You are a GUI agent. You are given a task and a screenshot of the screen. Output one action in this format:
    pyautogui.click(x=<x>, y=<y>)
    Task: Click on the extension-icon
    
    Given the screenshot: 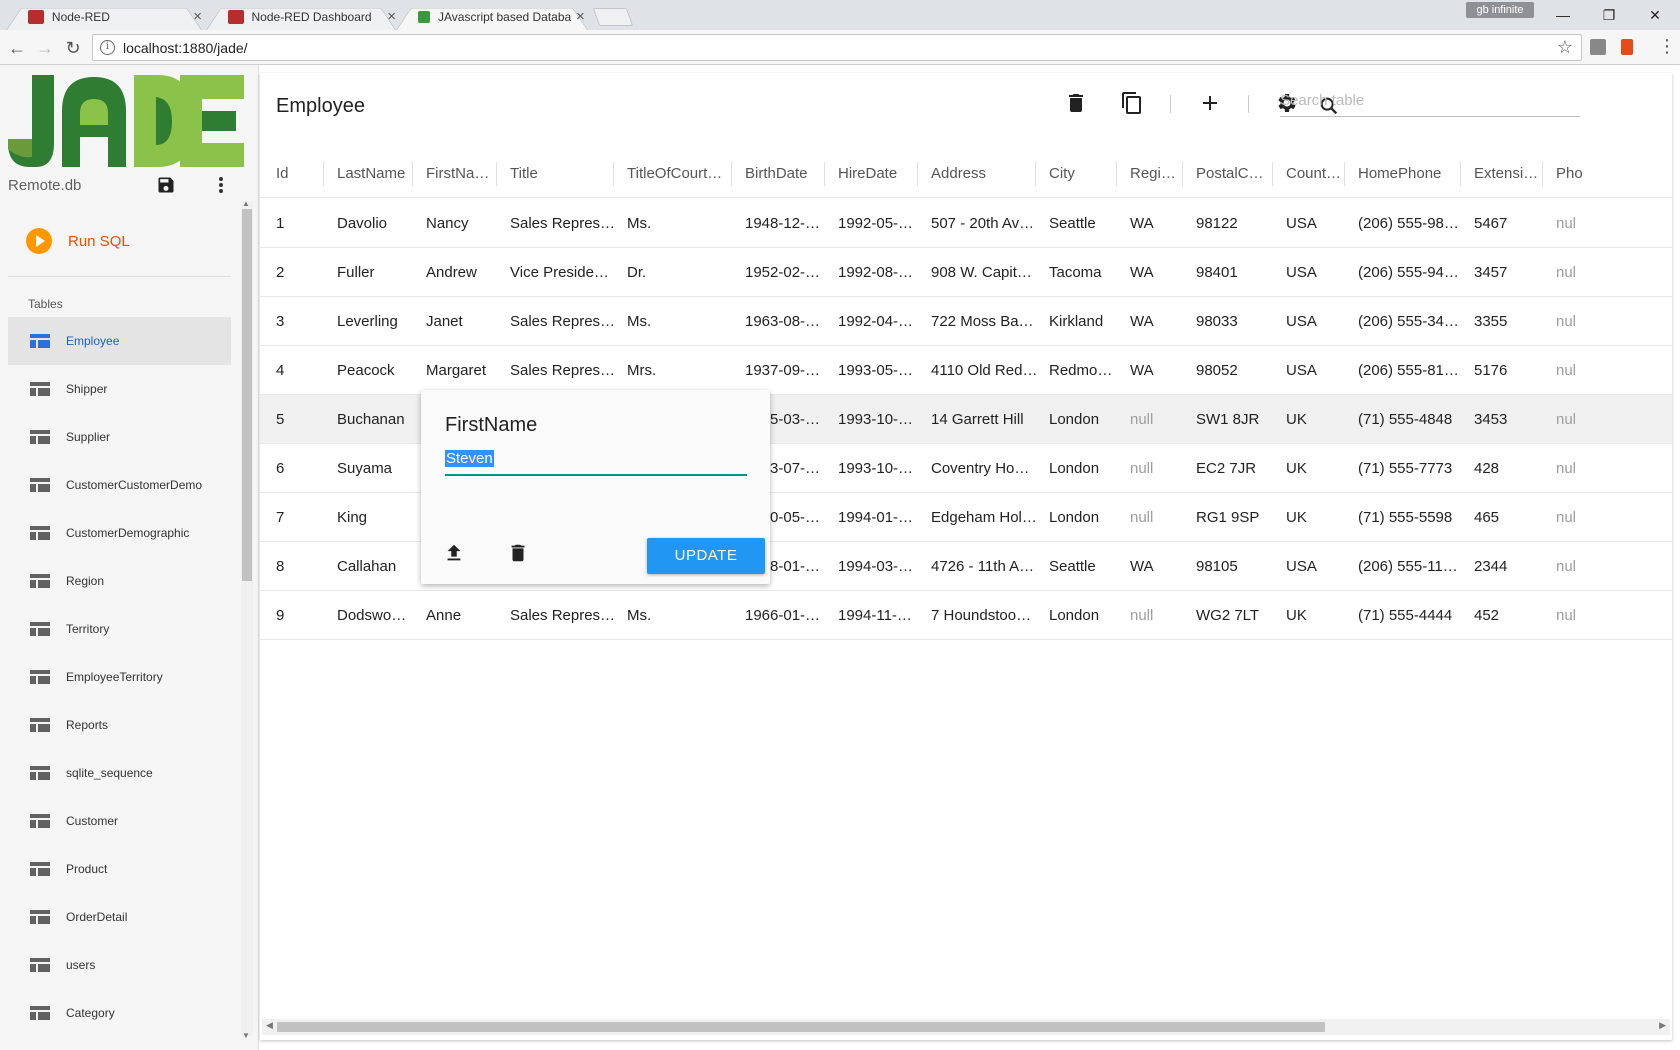 What is the action you would take?
    pyautogui.click(x=1598, y=47)
    